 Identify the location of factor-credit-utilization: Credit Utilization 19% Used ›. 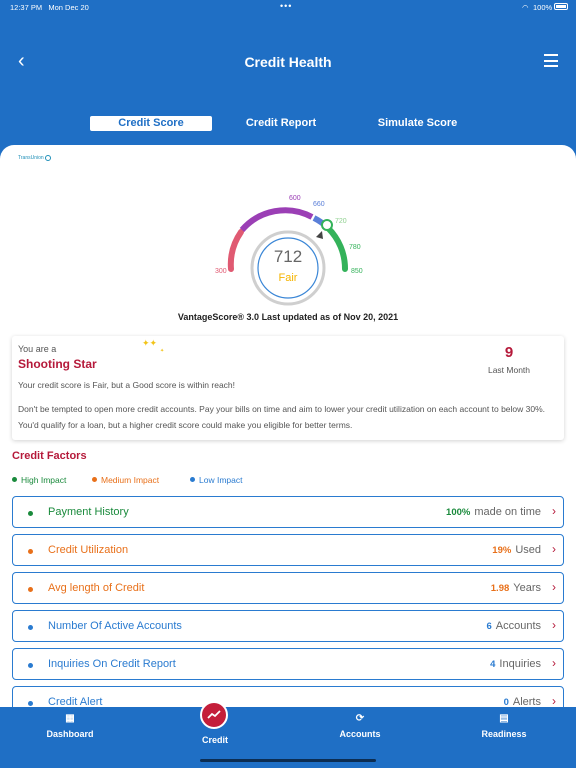
(288, 550).